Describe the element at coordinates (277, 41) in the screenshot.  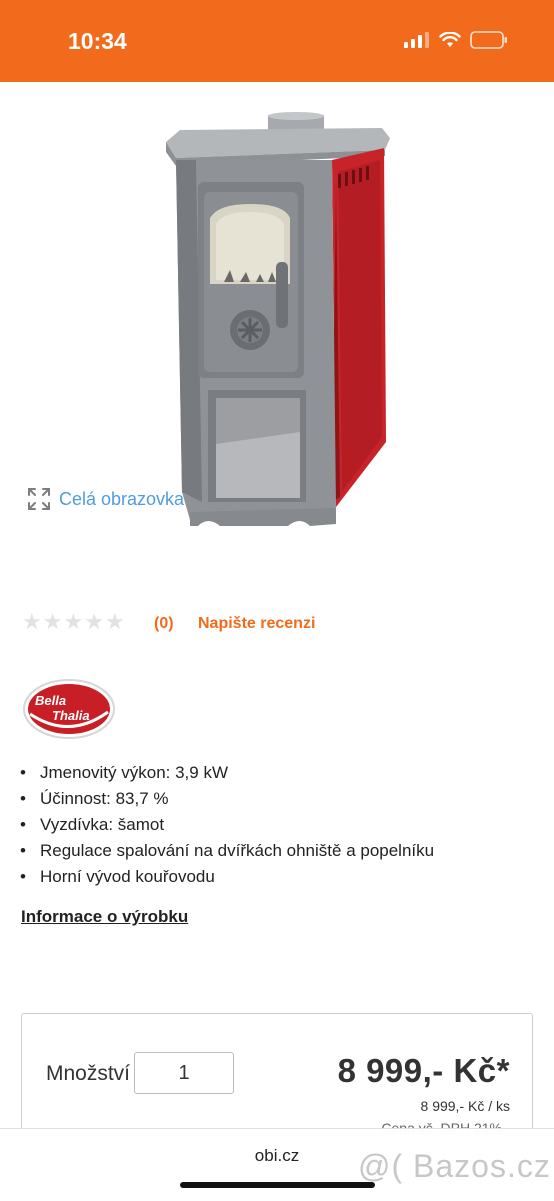
I see `status-bar: 10:34` at that location.